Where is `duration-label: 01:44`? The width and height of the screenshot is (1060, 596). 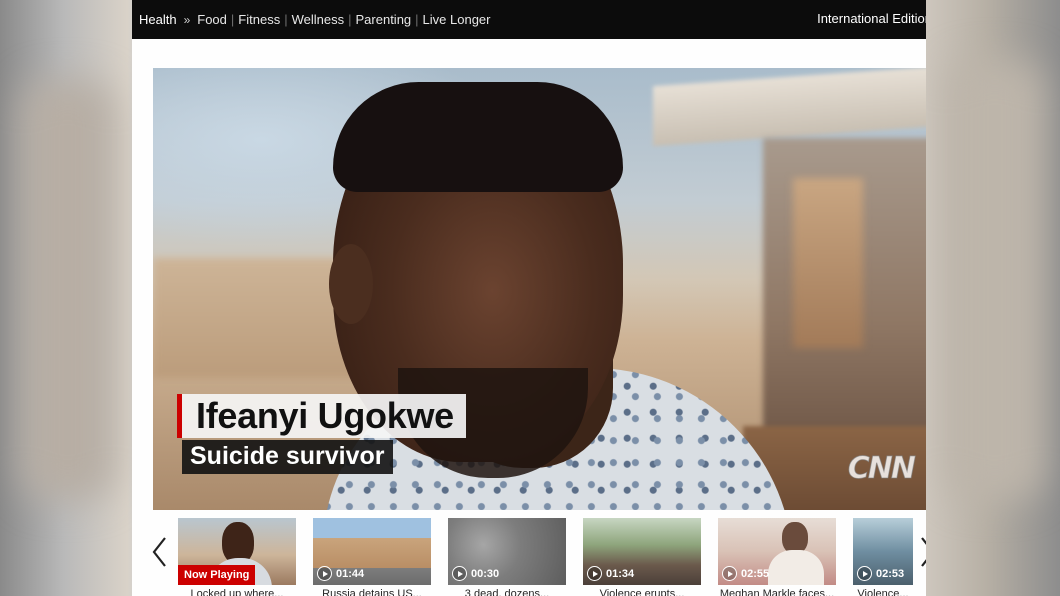 duration-label: 01:44 is located at coordinates (340, 573).